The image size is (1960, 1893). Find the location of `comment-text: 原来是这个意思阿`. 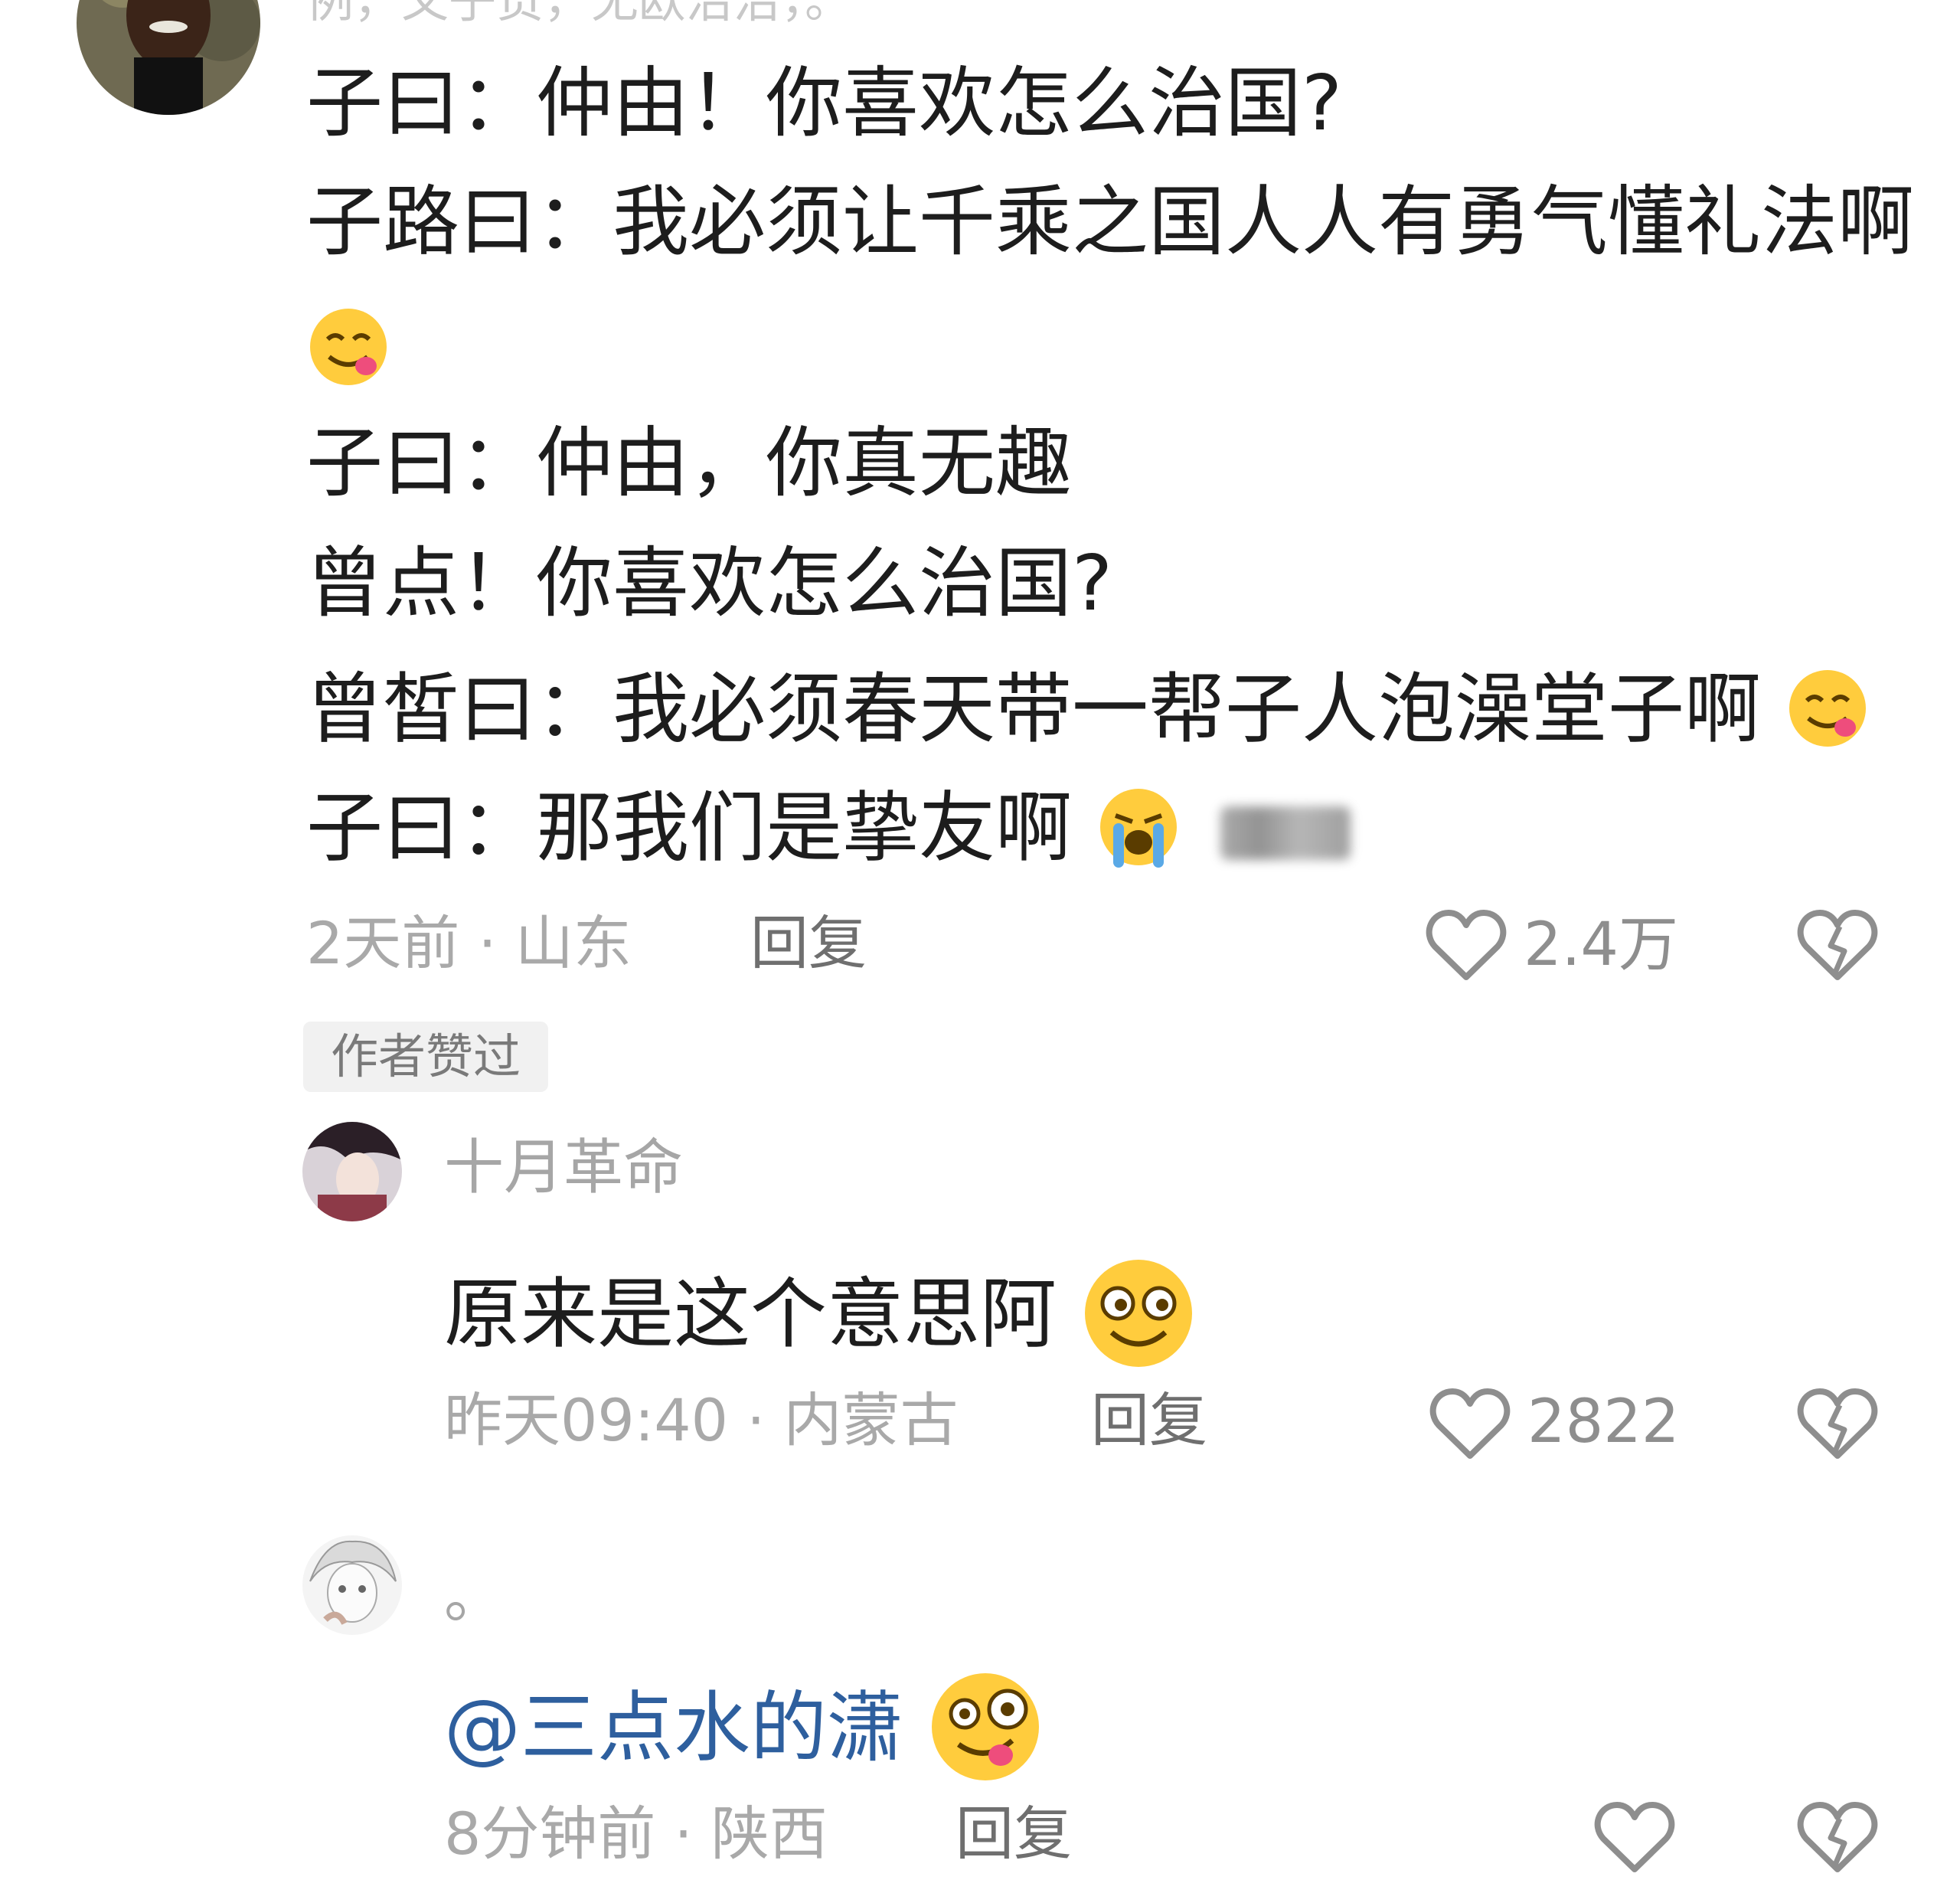

comment-text: 原来是这个意思阿 is located at coordinates (820, 1319).